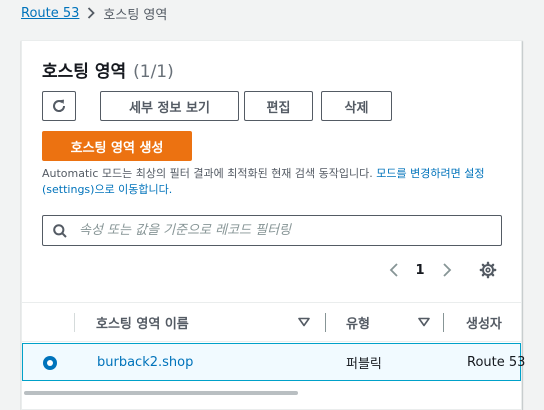 The height and width of the screenshot is (410, 544). I want to click on column-divider, so click(74, 322).